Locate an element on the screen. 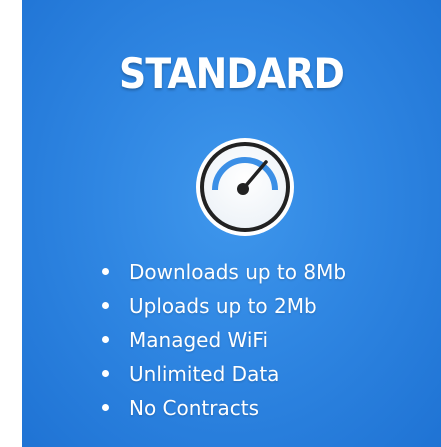 The height and width of the screenshot is (447, 441). feature-item: Unlimited Data is located at coordinates (224, 374).